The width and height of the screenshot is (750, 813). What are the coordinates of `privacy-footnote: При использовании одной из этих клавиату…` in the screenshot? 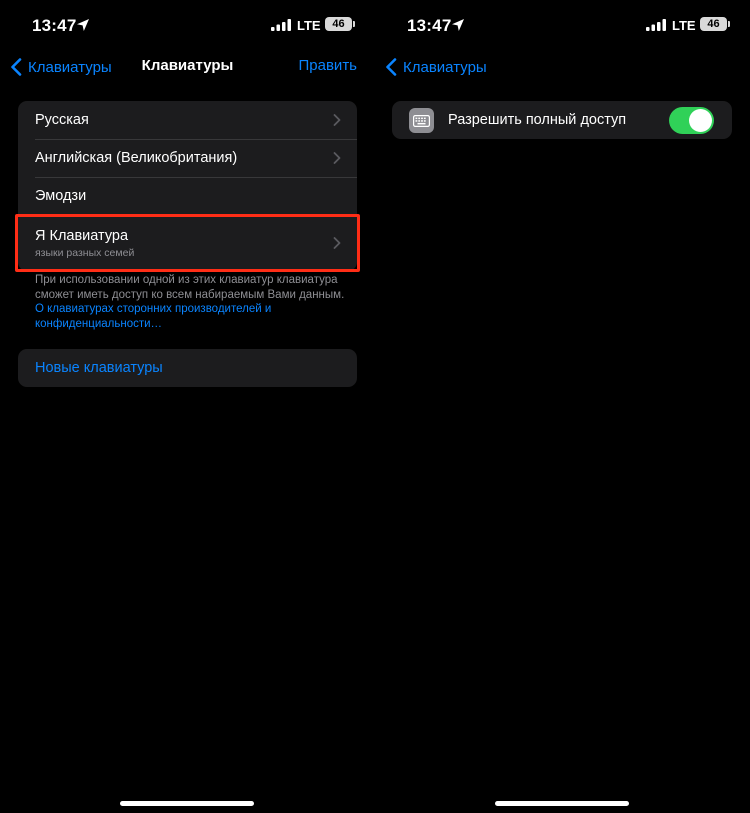 It's located at (195, 302).